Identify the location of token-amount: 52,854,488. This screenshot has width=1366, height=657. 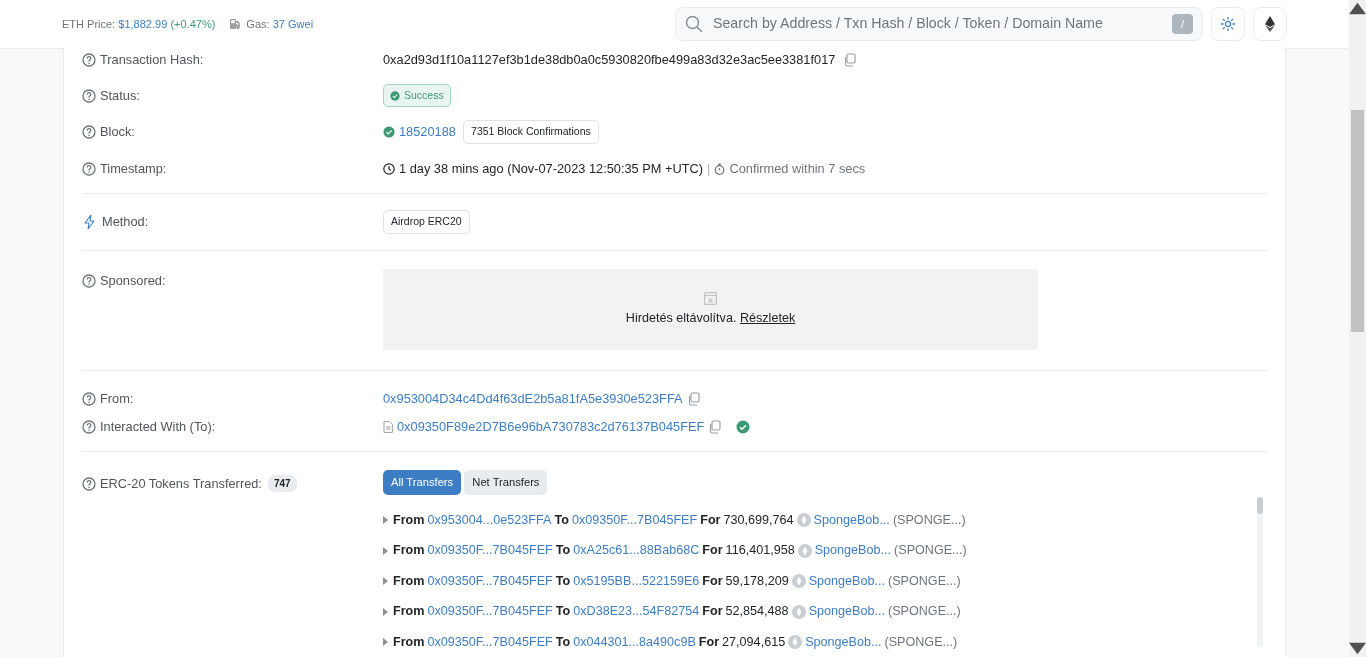
(757, 612).